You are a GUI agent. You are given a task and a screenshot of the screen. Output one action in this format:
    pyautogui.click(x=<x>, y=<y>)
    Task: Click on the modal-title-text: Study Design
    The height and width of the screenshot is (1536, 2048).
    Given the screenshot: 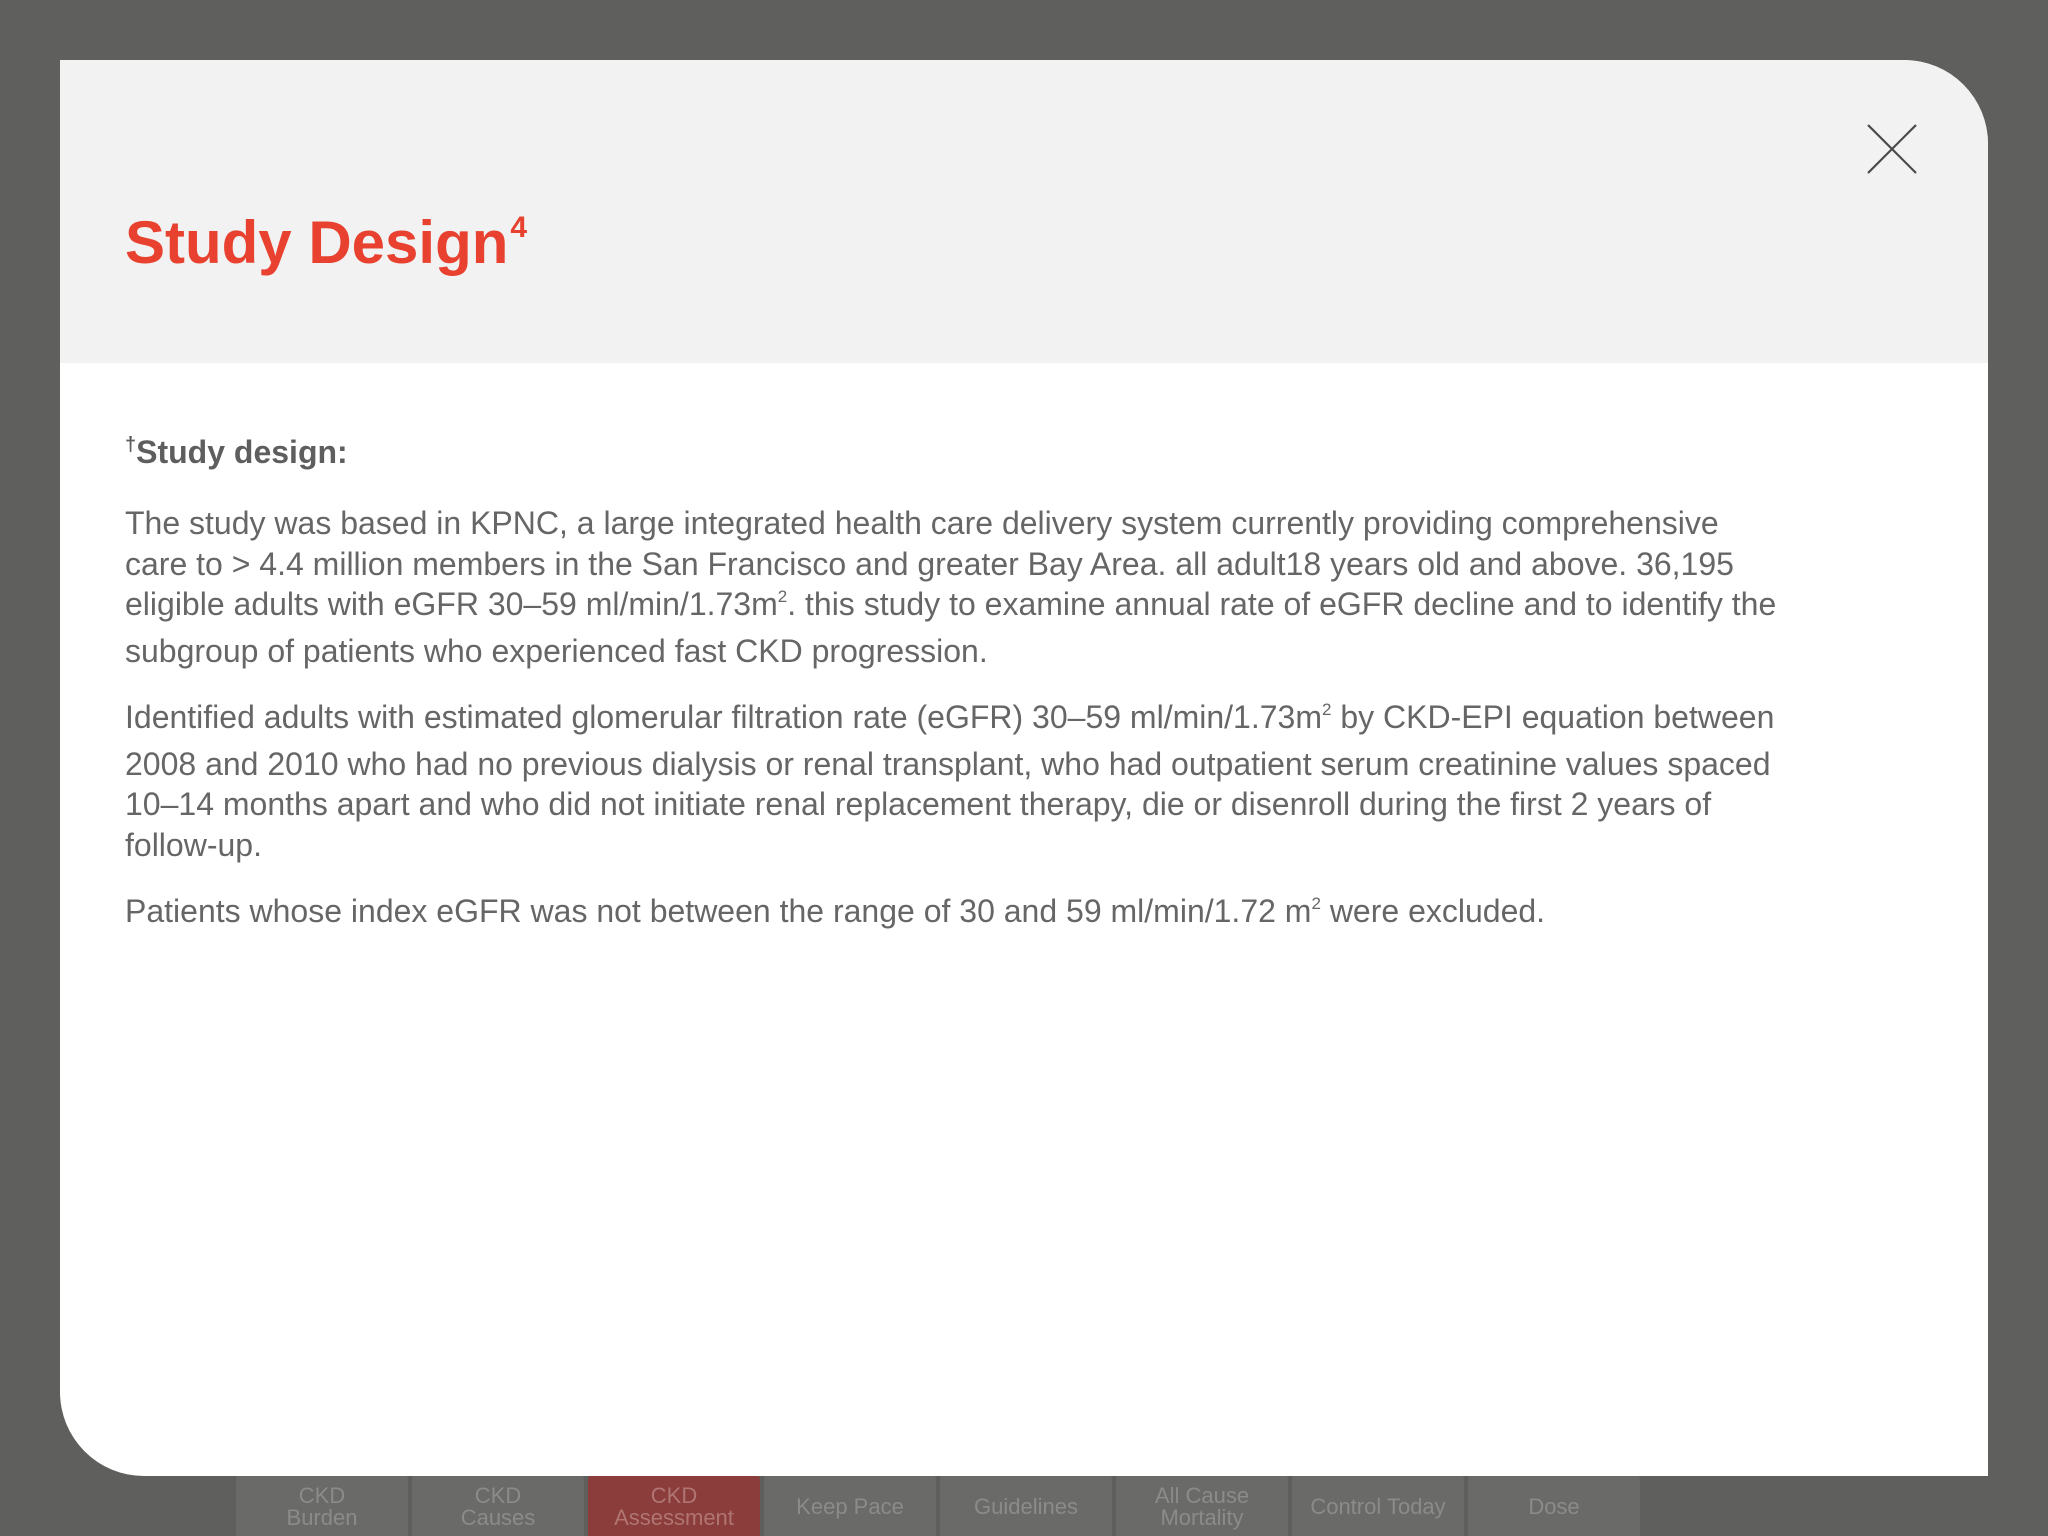 What is the action you would take?
    pyautogui.click(x=317, y=242)
    